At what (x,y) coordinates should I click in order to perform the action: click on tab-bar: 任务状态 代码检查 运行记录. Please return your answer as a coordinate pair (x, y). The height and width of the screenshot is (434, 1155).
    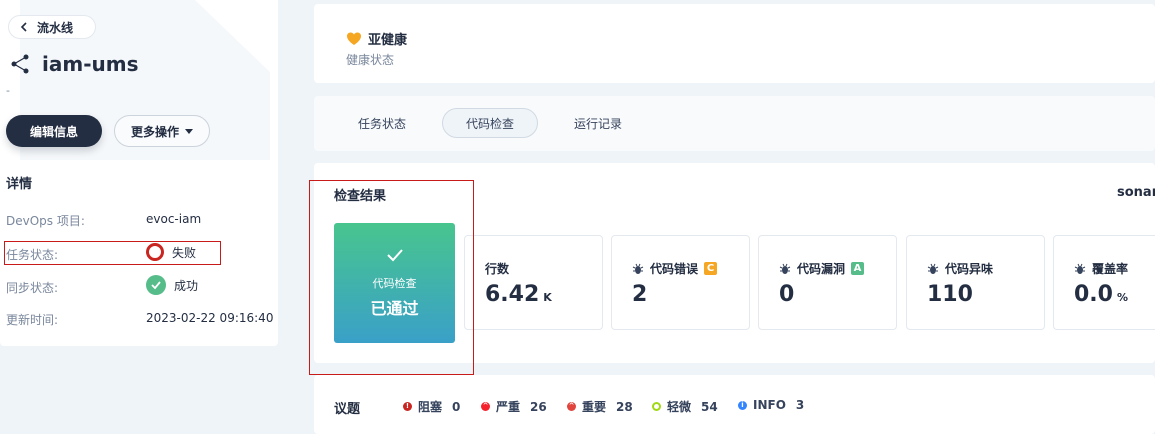
    Looking at the image, I should click on (734, 123).